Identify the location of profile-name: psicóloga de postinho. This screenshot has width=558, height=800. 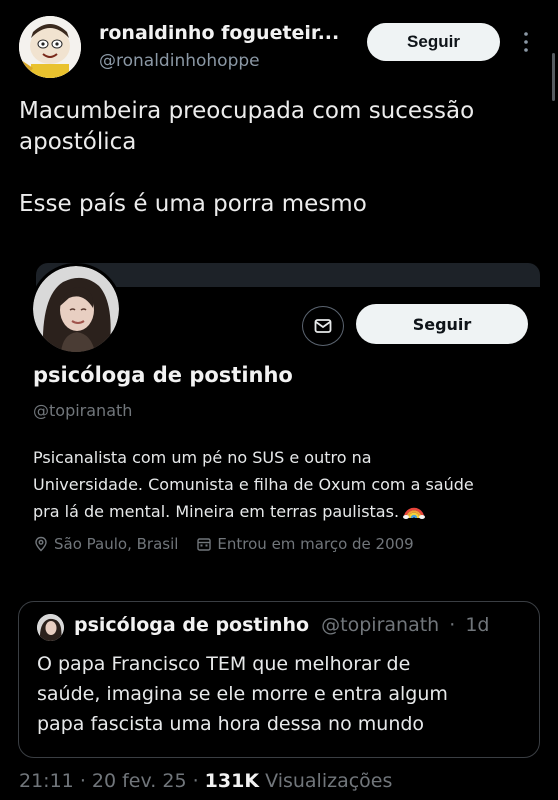
(163, 375).